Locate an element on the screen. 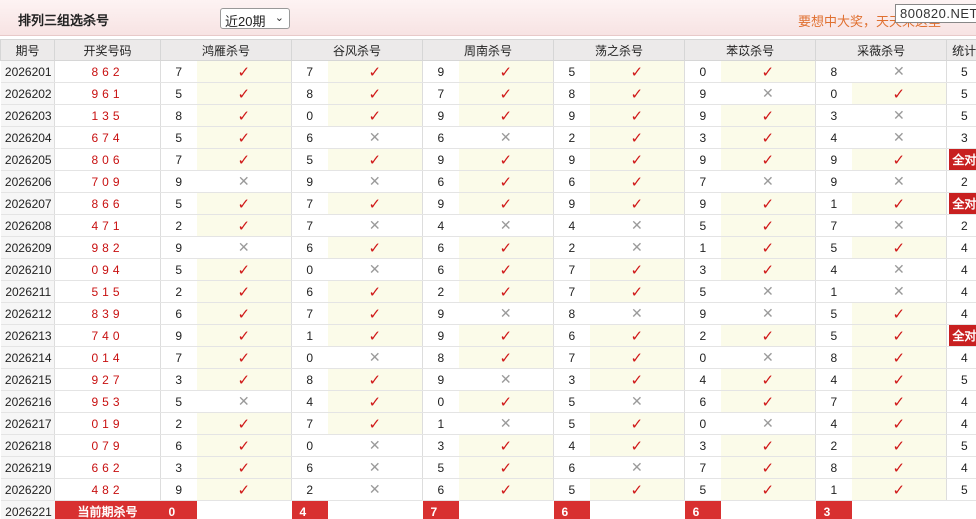 Image resolution: width=976 pixels, height=519 pixels. winning-number-cell: 014 is located at coordinates (107, 357).